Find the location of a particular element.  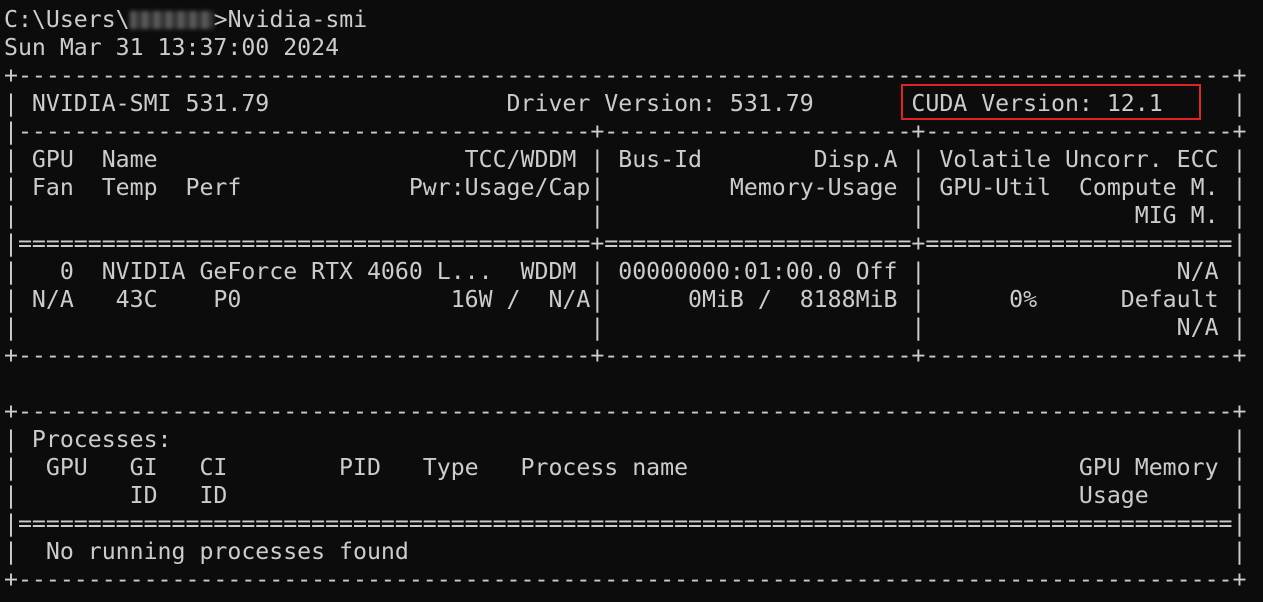

prompt-prefix: C:\Users\ is located at coordinates (67, 19).